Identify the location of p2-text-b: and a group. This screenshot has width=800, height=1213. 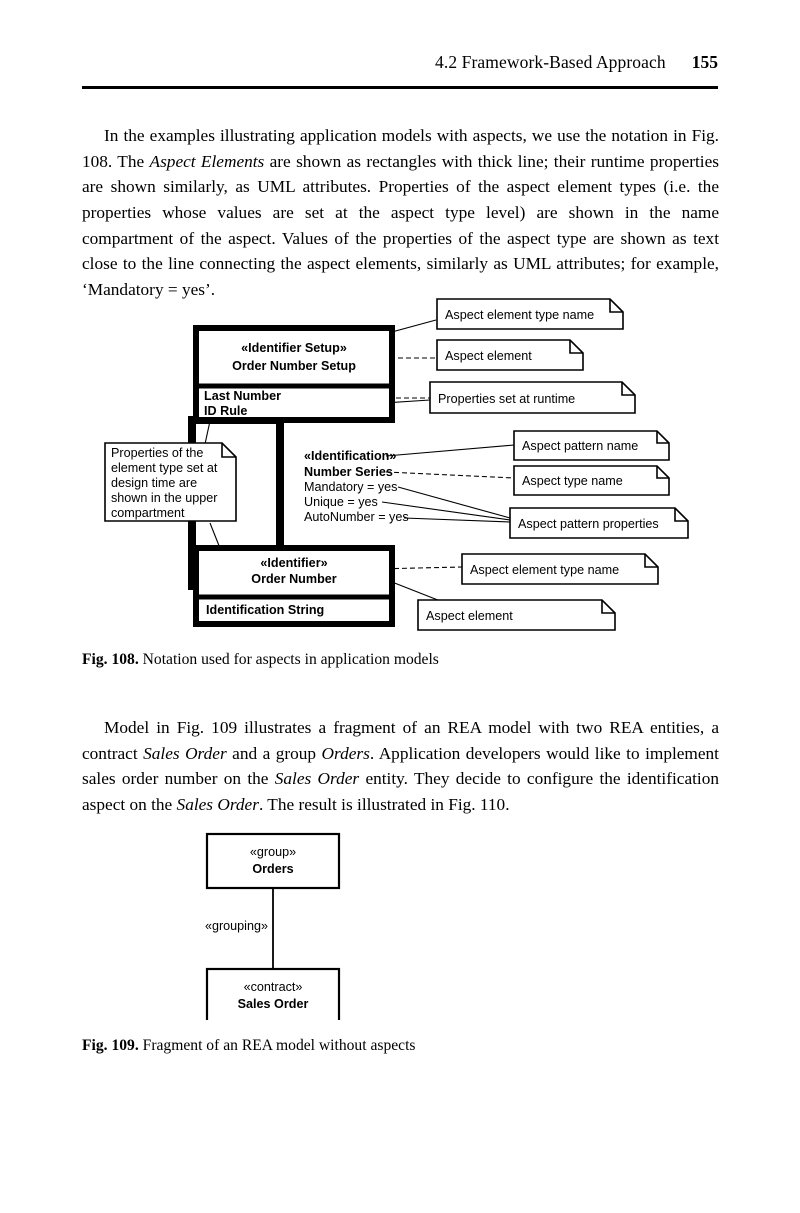
(274, 753).